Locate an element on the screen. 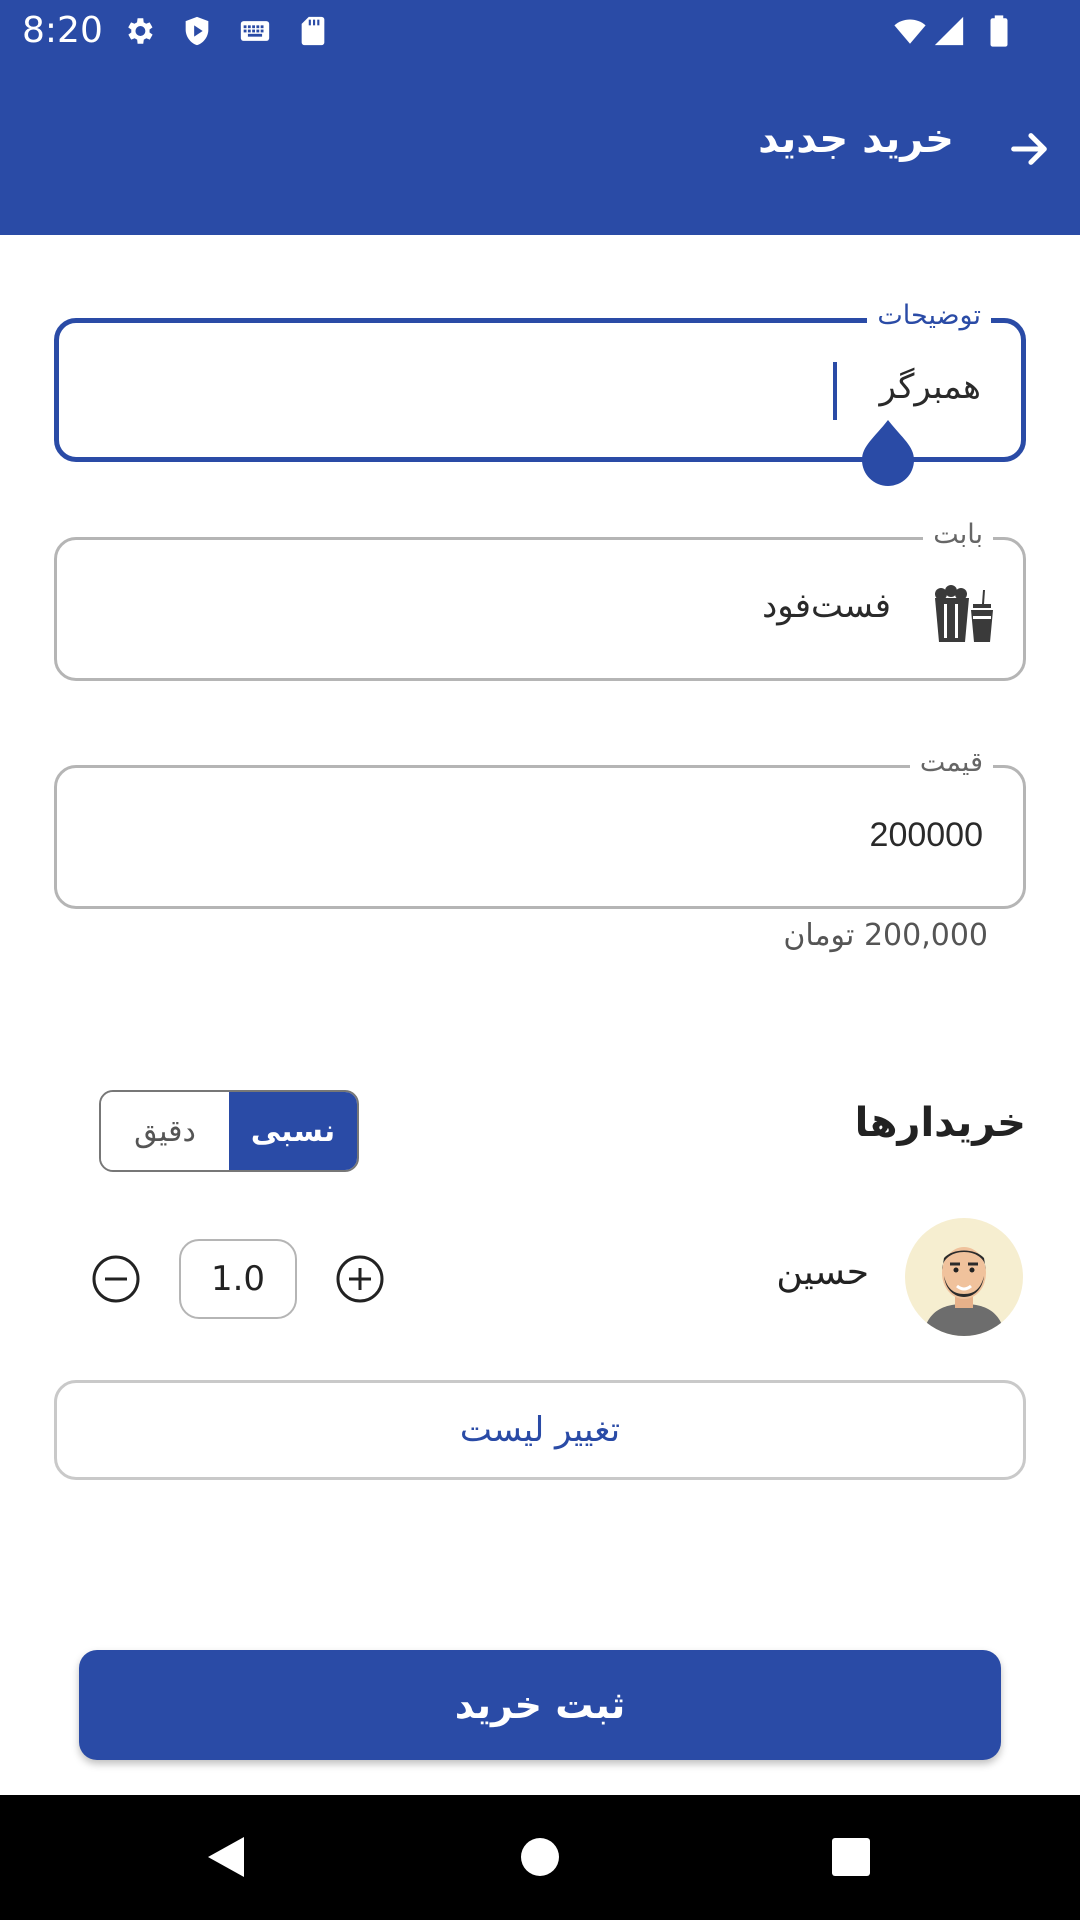 This screenshot has width=1080, height=1920. description-value: همبرگر is located at coordinates (930, 387).